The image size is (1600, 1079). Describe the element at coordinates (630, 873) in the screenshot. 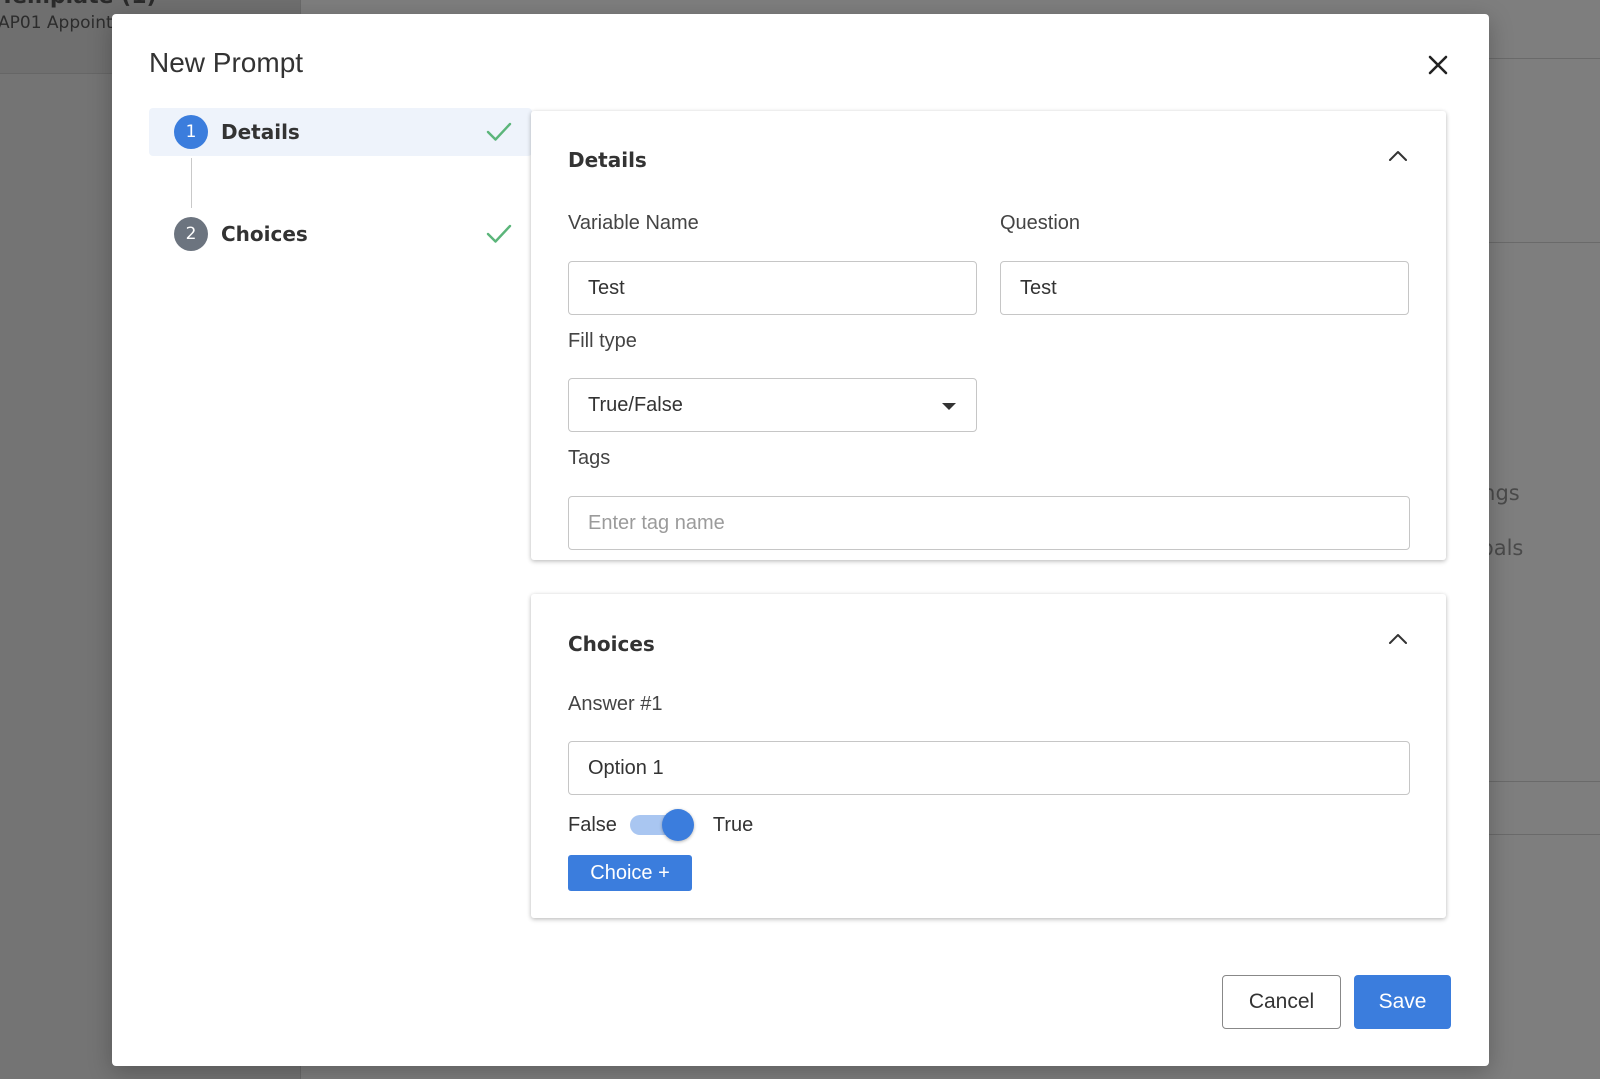

I see `add-choice-button: Choice +` at that location.